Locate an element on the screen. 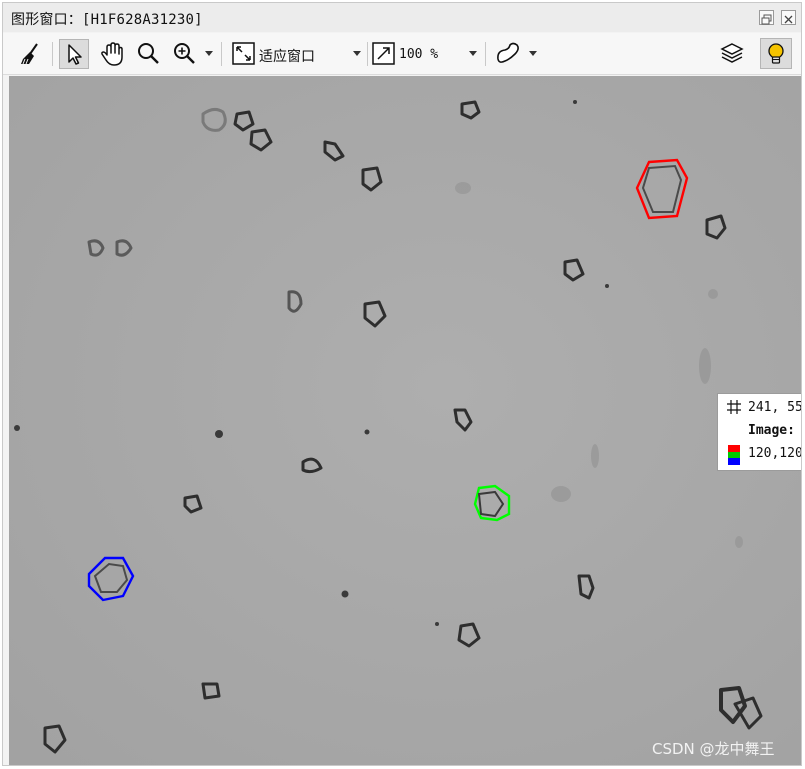  close-window-button is located at coordinates (788, 17).